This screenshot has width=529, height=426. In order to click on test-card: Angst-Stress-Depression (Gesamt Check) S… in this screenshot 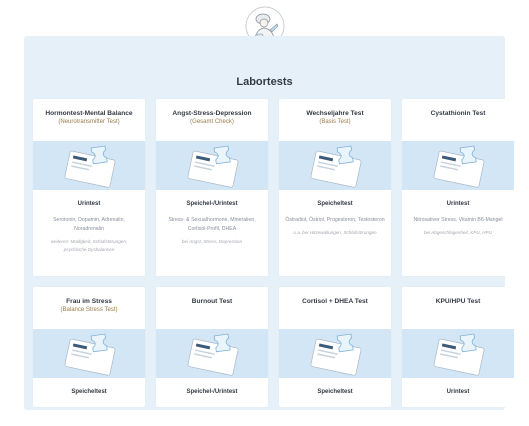, I will do `click(212, 187)`.